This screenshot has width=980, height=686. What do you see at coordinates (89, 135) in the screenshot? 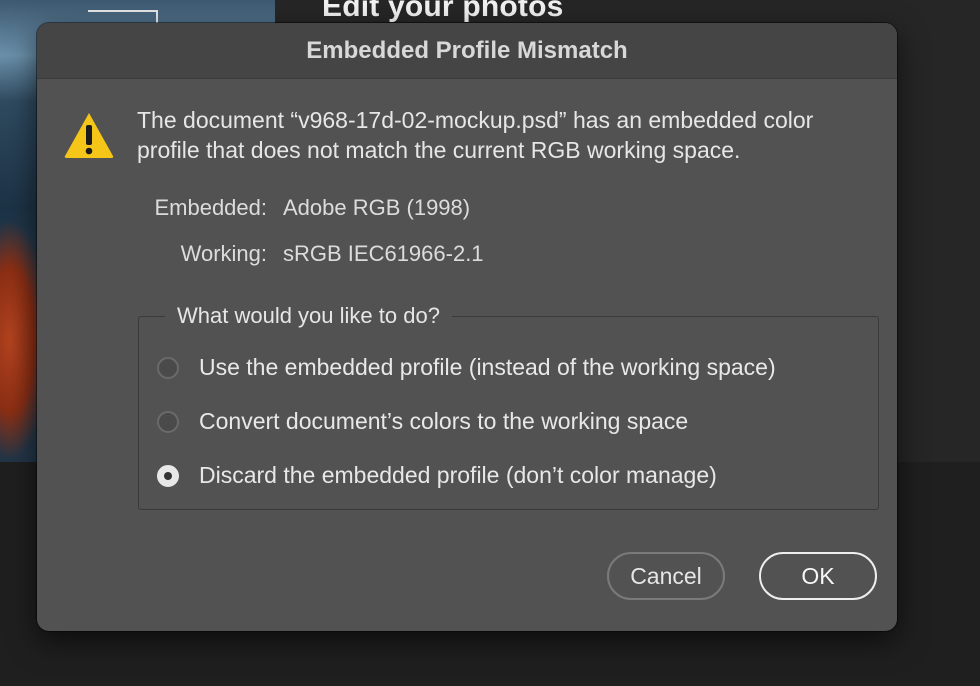
I see `warning-icon` at bounding box center [89, 135].